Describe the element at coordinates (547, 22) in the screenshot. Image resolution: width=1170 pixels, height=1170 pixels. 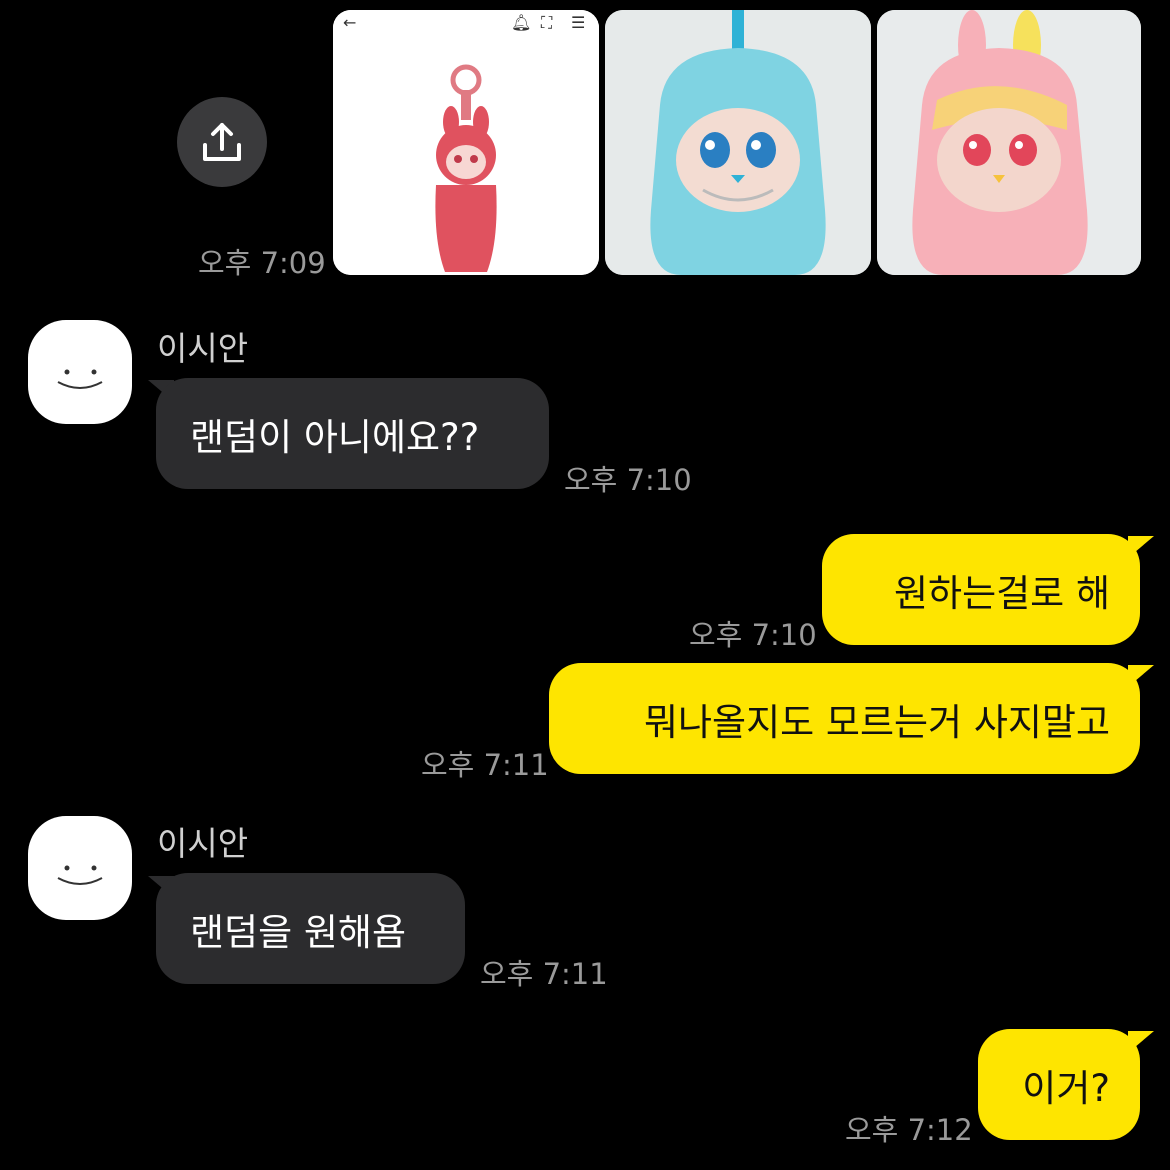
I see `bag-icon: ⛶` at that location.